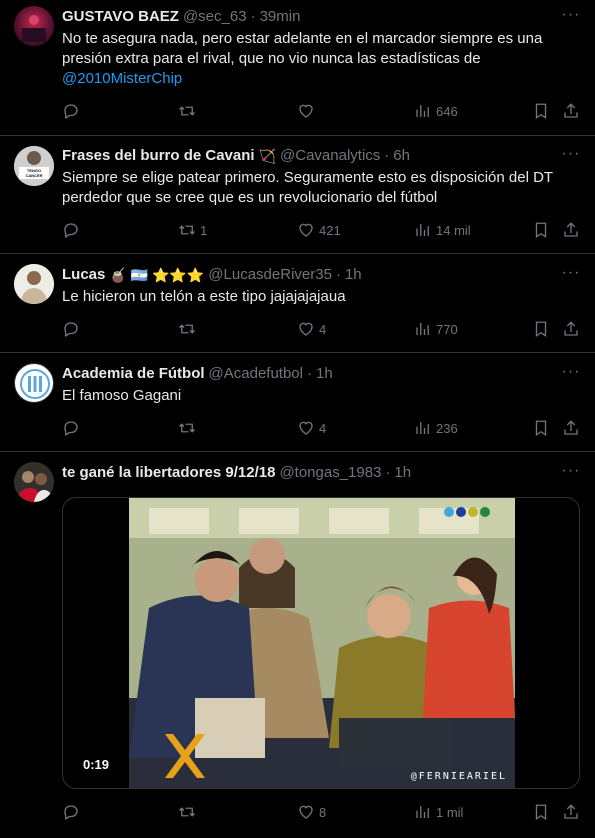  What do you see at coordinates (447, 329) in the screenshot?
I see `views-count: 770` at bounding box center [447, 329].